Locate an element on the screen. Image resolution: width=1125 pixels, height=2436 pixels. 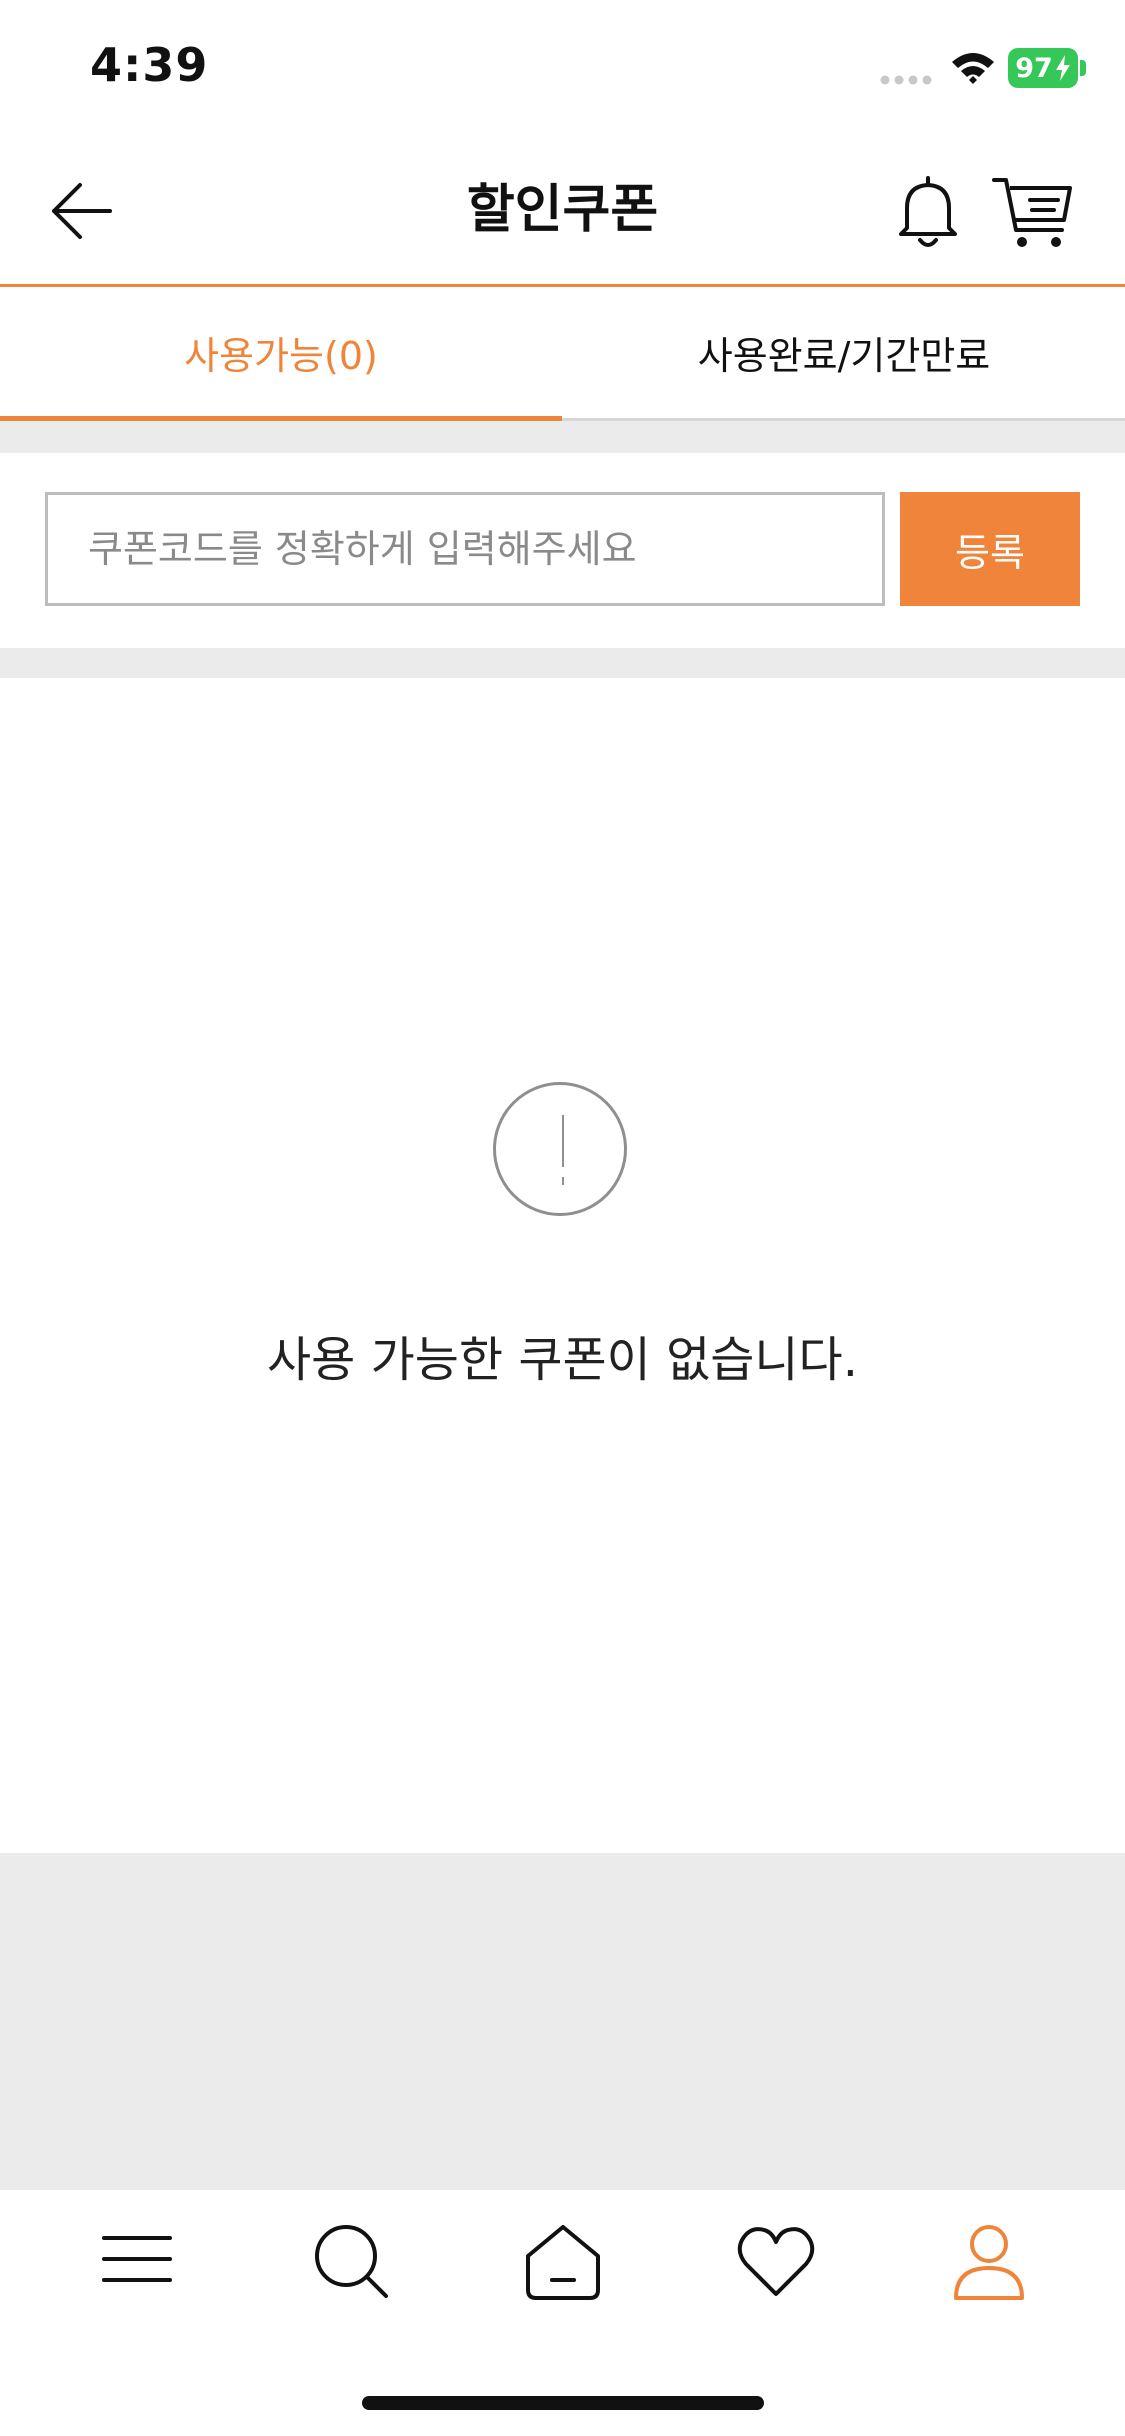
bell-icon is located at coordinates (928, 212).